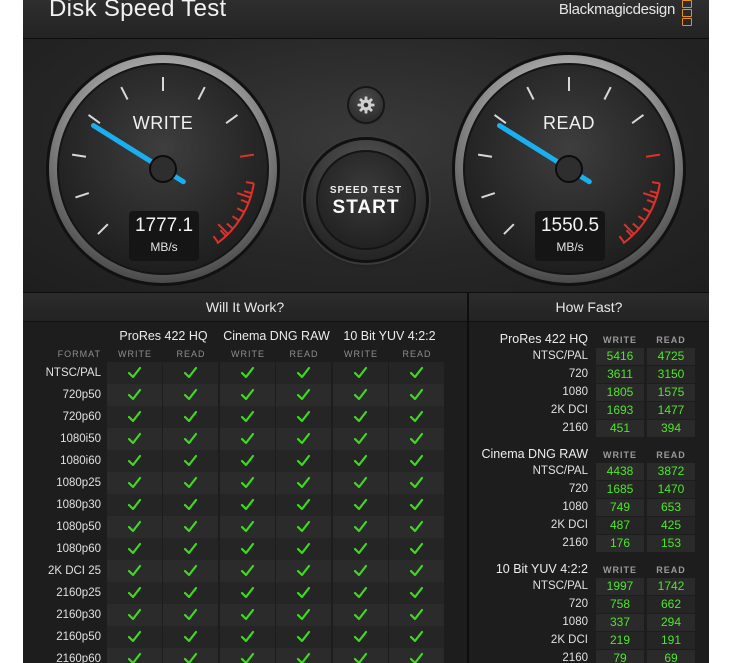  Describe the element at coordinates (589, 587) in the screenshot. I see `speed-row: NTSC/PAL 1997 1742` at that location.